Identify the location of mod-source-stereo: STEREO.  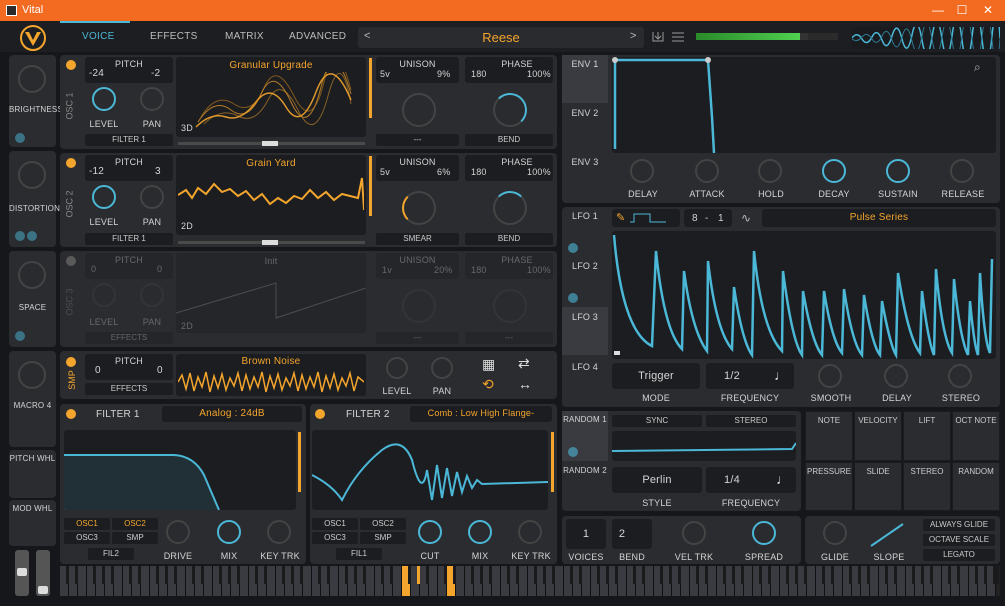
(927, 486).